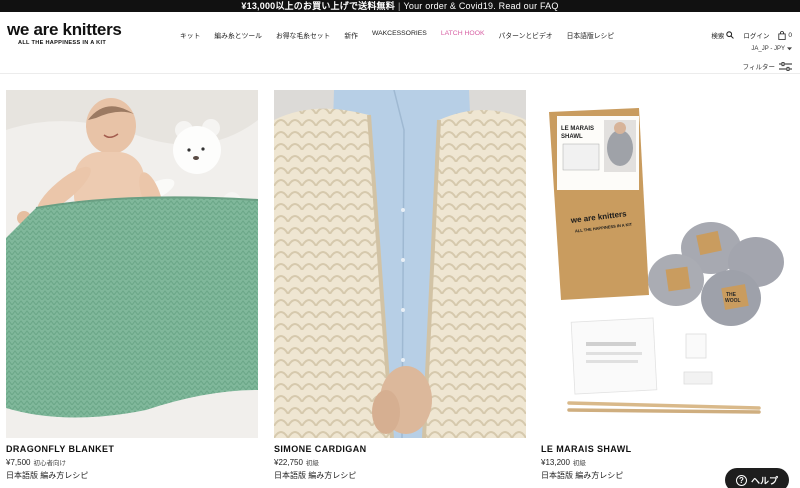  What do you see at coordinates (733, 301) in the screenshot?
I see `yarn-label-line2: WOOL` at bounding box center [733, 301].